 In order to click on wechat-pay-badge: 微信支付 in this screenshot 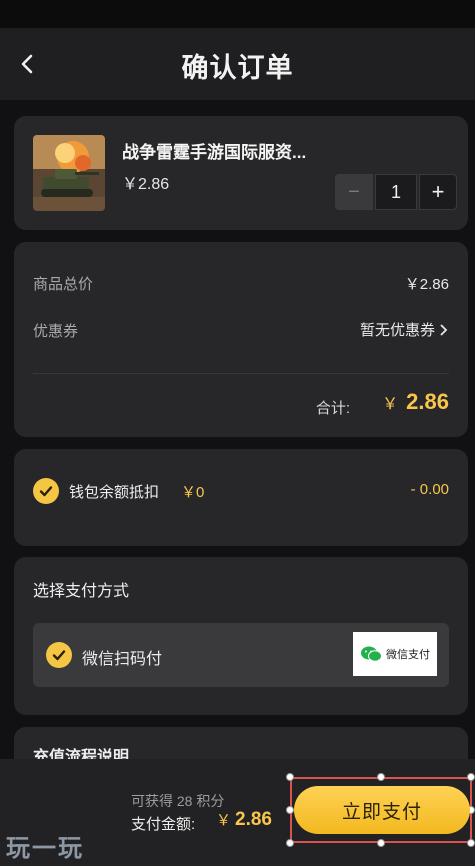, I will do `click(395, 654)`.